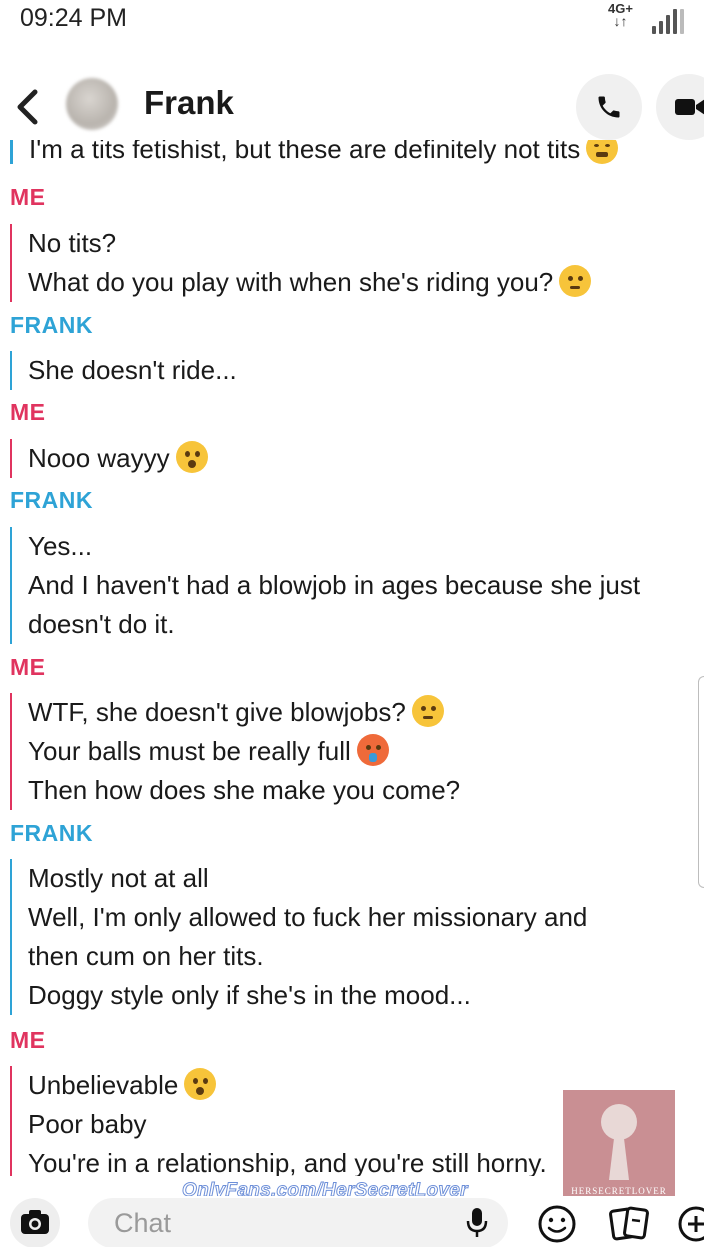 The height and width of the screenshot is (1247, 704). Describe the element at coordinates (87, 1124) in the screenshot. I see `message-line: Poor baby` at that location.